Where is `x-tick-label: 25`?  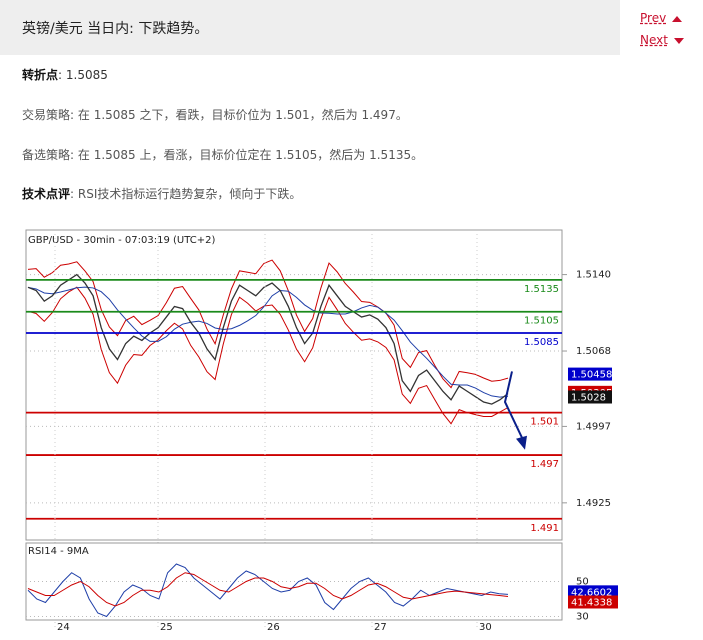
x-tick-label: 25 is located at coordinates (166, 627).